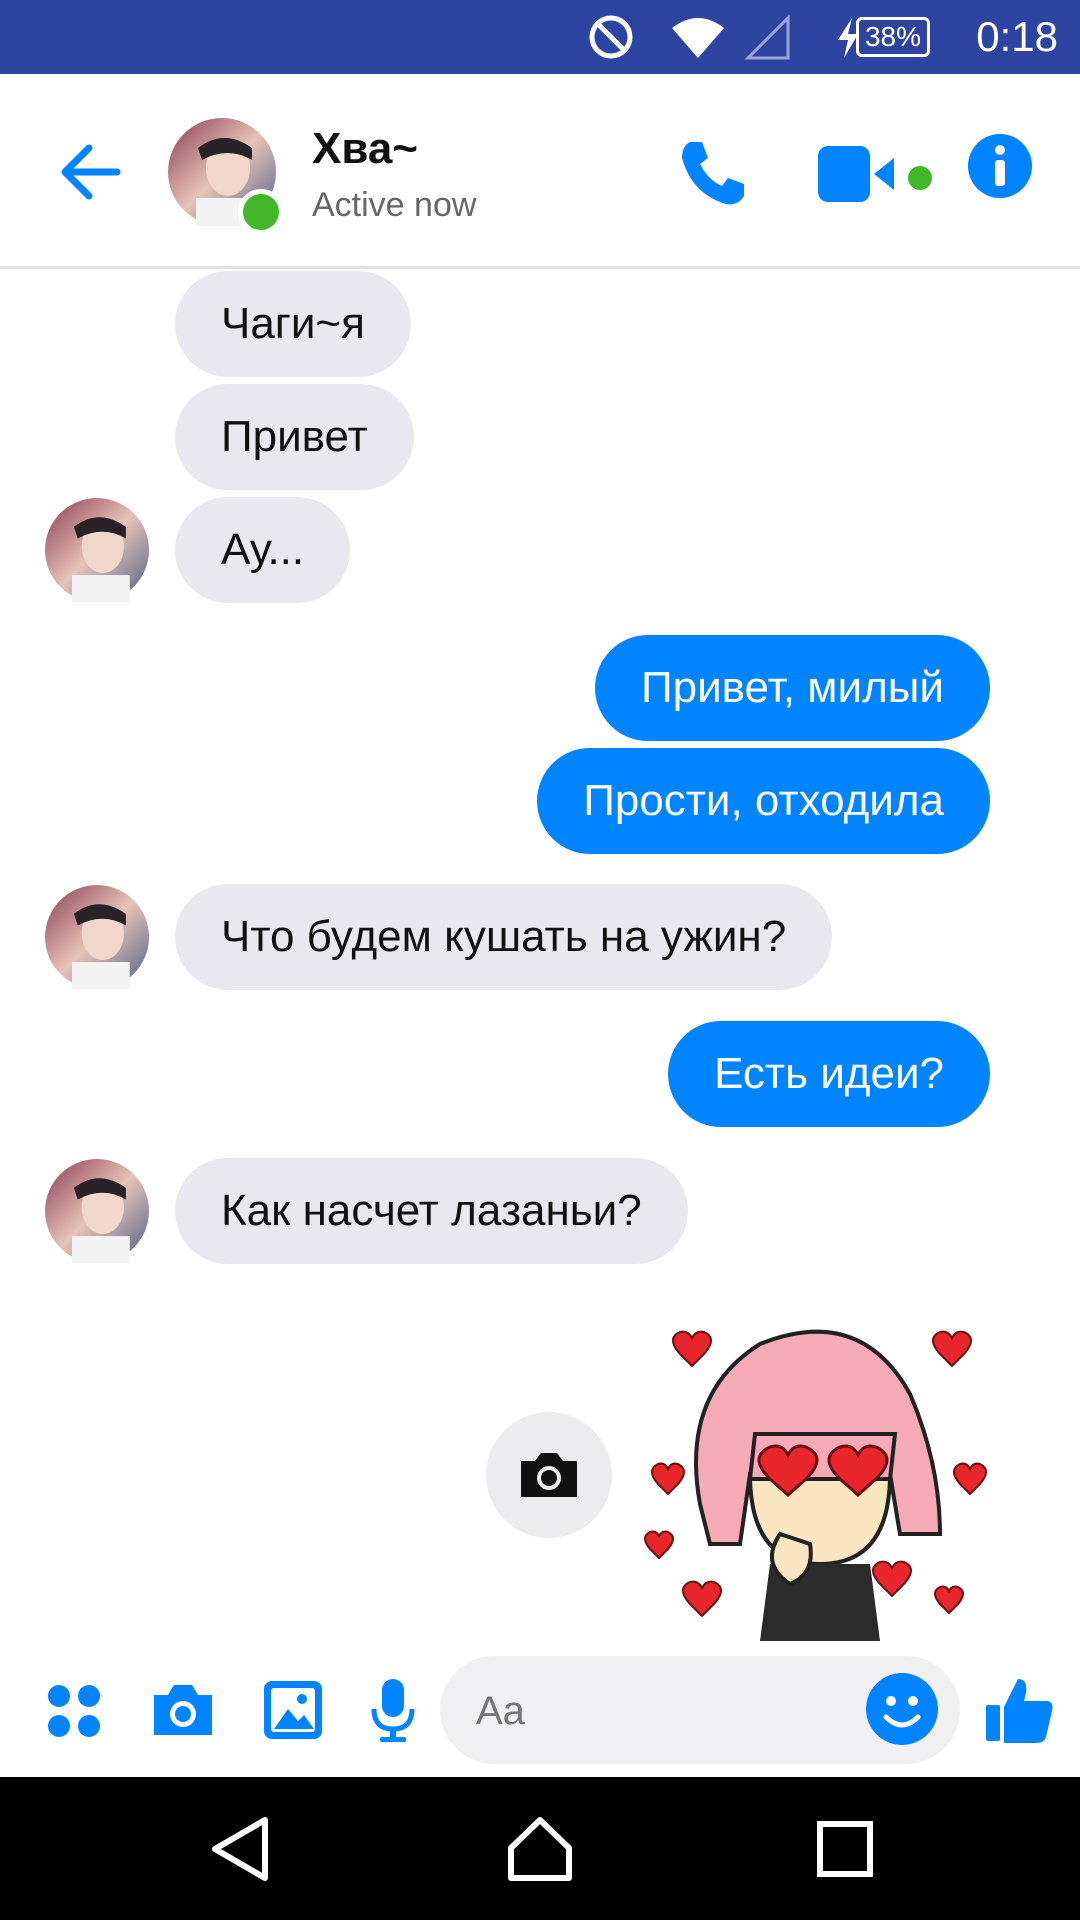 The image size is (1080, 1920). I want to click on message-input, so click(666, 1711).